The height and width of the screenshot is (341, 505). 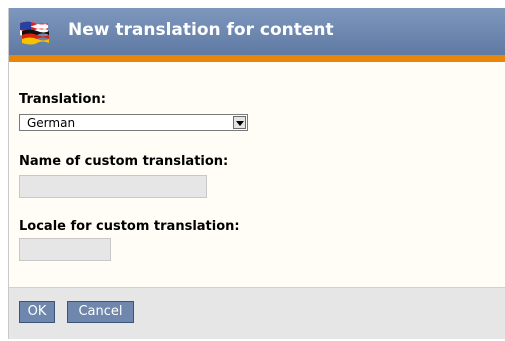 I want to click on translation-select-value: German, so click(x=51, y=123).